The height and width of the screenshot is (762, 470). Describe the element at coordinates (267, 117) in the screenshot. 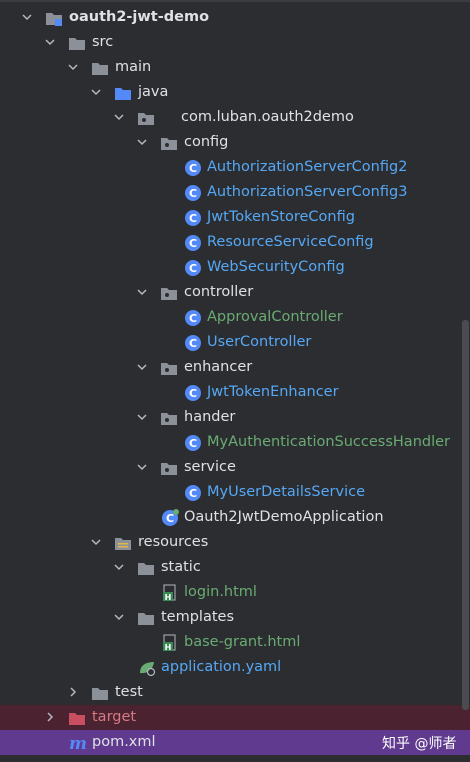

I see `tree-label: com.luban.oauth2demo` at that location.